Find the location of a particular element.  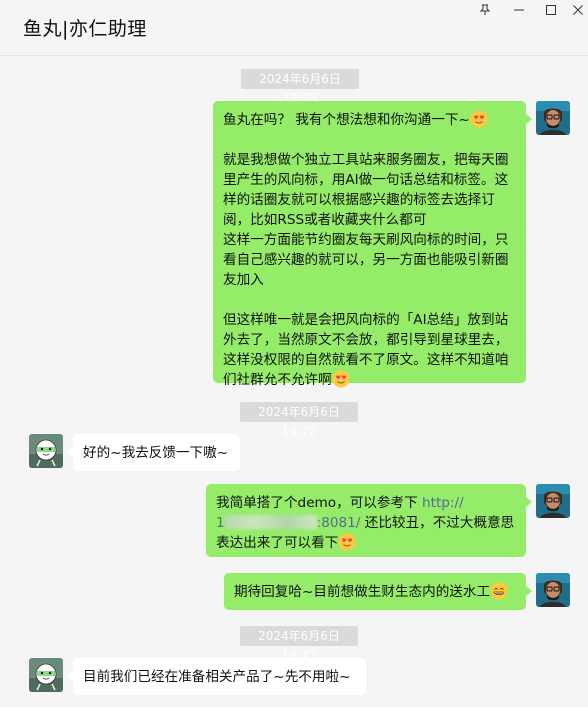

message-text: 我简单搭了个demo，可以参考下 is located at coordinates (319, 503).